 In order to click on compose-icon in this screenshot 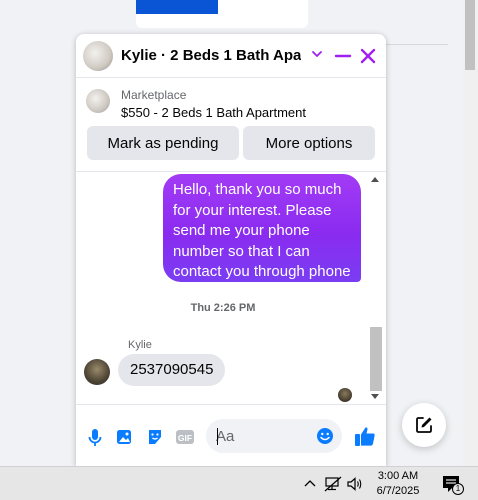, I will do `click(424, 425)`.